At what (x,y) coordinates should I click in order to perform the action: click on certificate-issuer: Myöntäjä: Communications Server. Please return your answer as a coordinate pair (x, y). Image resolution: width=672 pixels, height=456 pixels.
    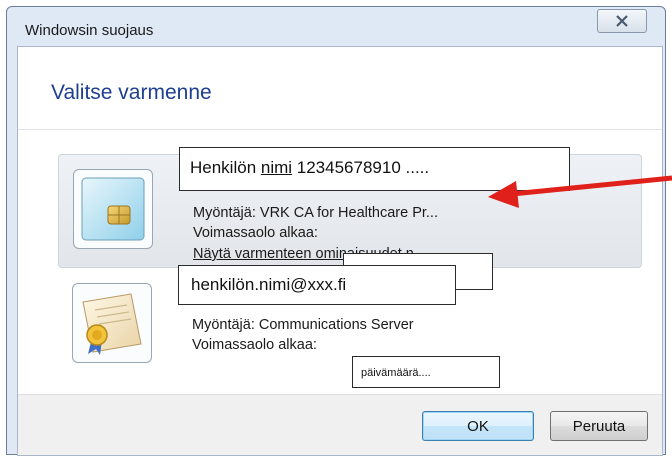
    Looking at the image, I should click on (303, 325).